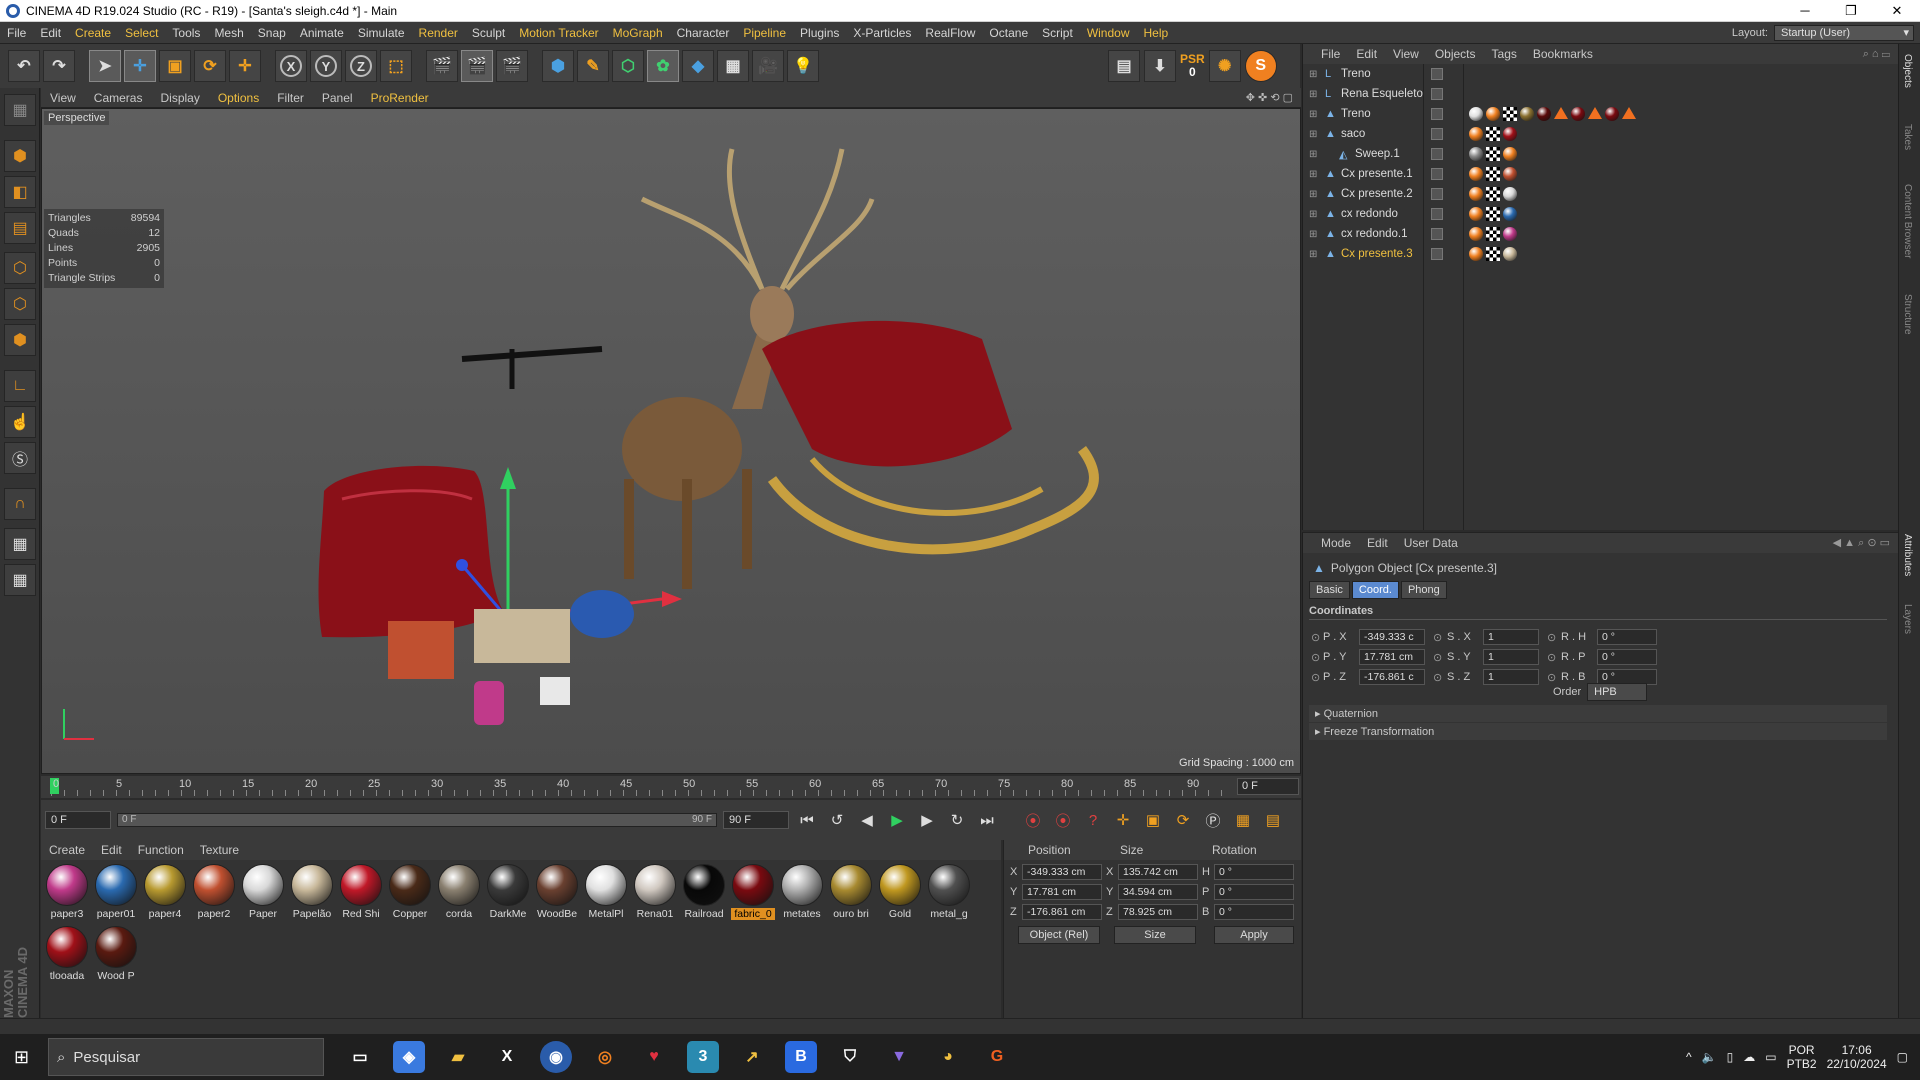  I want to click on subdivision-surface-icon: ⬡, so click(628, 66).